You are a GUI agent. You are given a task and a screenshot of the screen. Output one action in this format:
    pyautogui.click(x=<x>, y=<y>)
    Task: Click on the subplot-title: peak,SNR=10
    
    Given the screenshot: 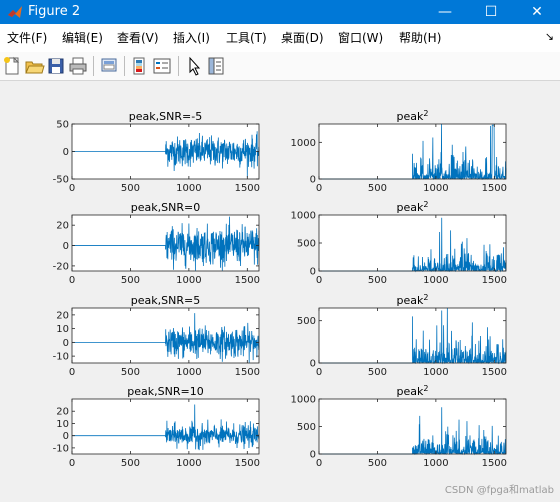 What is the action you would take?
    pyautogui.click(x=165, y=391)
    